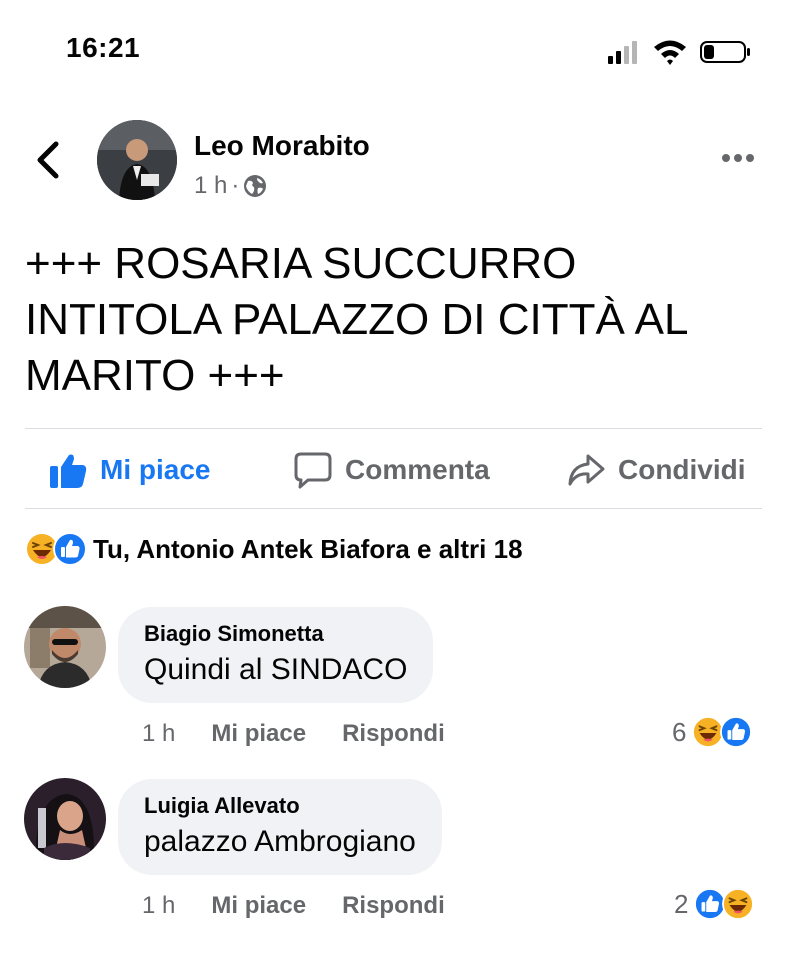 The width and height of the screenshot is (787, 961). I want to click on post-time: 1 h, so click(210, 186).